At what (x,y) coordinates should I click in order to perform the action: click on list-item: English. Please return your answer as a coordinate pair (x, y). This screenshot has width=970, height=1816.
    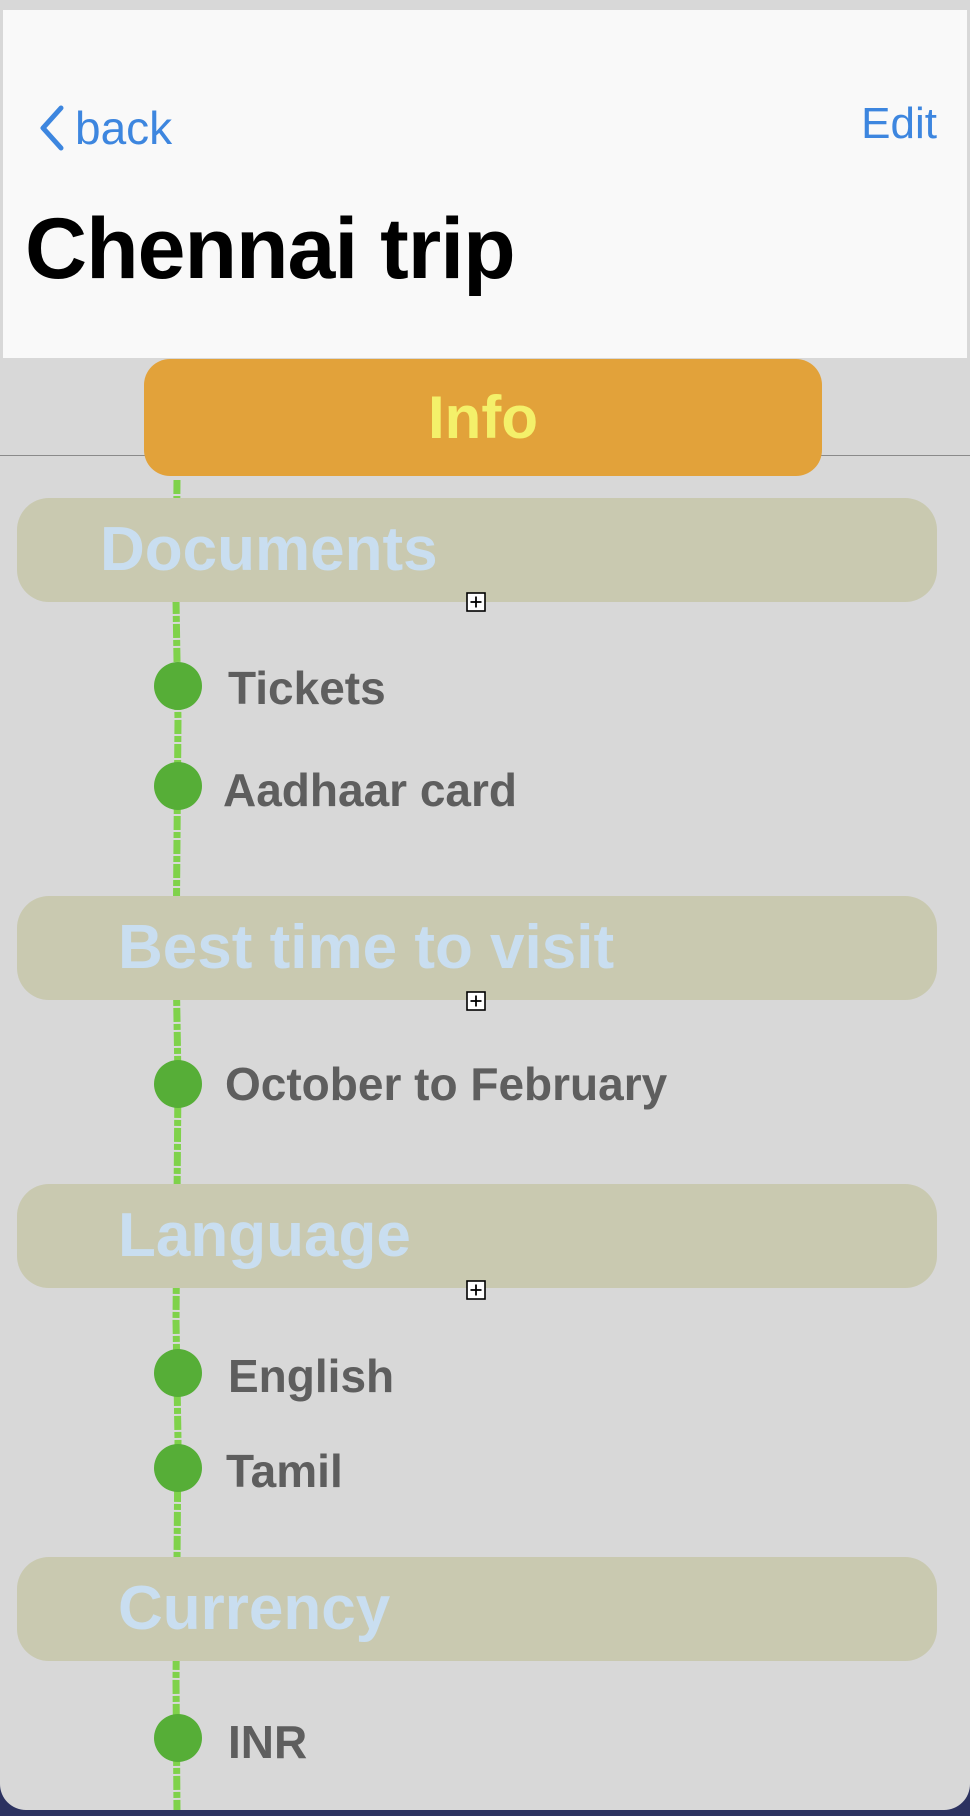
    Looking at the image, I should click on (311, 1376).